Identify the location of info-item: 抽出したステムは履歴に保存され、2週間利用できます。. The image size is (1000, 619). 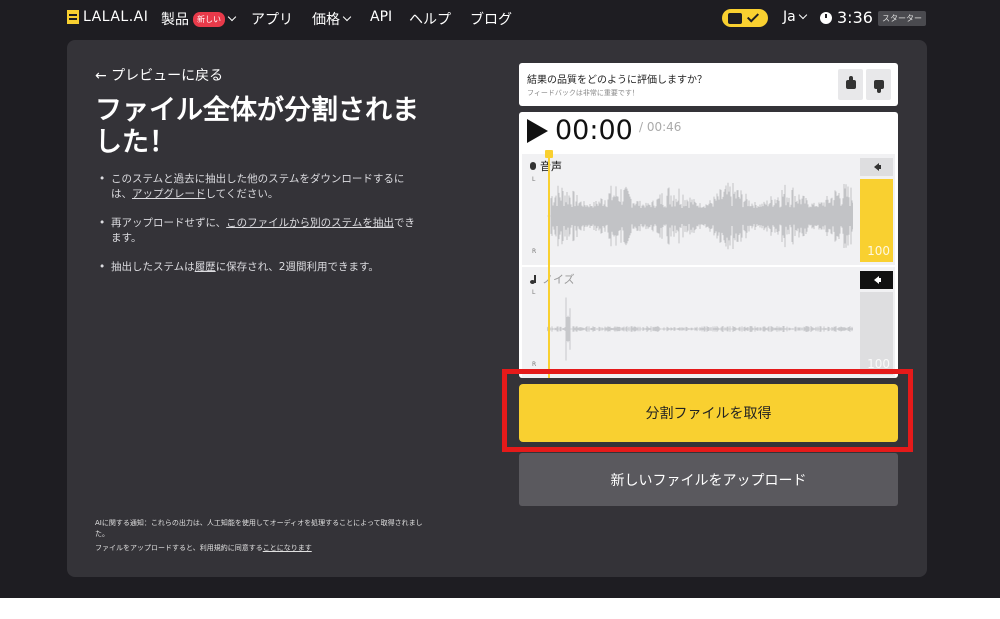
(259, 267).